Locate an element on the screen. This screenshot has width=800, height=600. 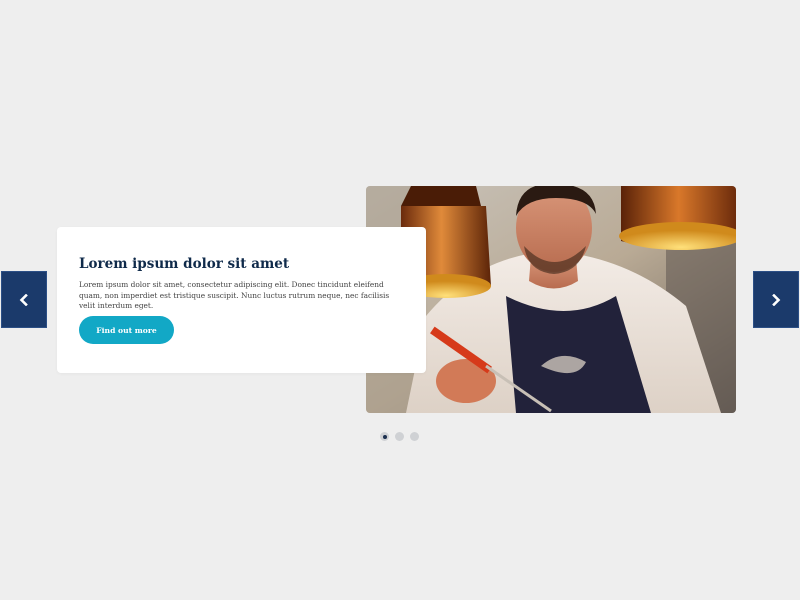
chevron-left-icon is located at coordinates (23, 299).